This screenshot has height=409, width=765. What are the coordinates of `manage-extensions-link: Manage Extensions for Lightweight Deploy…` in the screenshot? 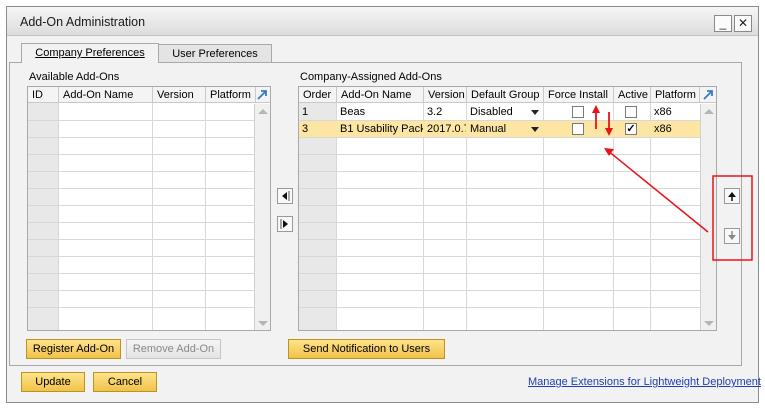 It's located at (644, 382).